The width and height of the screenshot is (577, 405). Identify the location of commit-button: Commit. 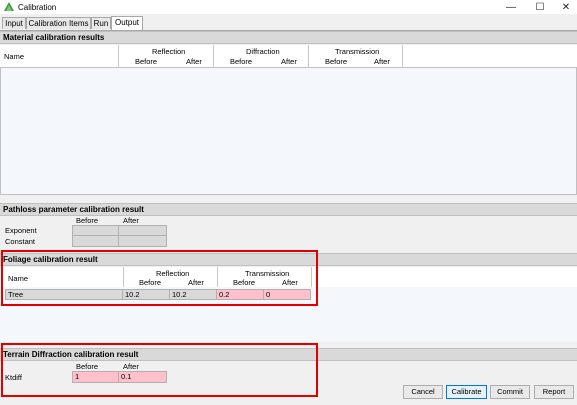
(510, 392).